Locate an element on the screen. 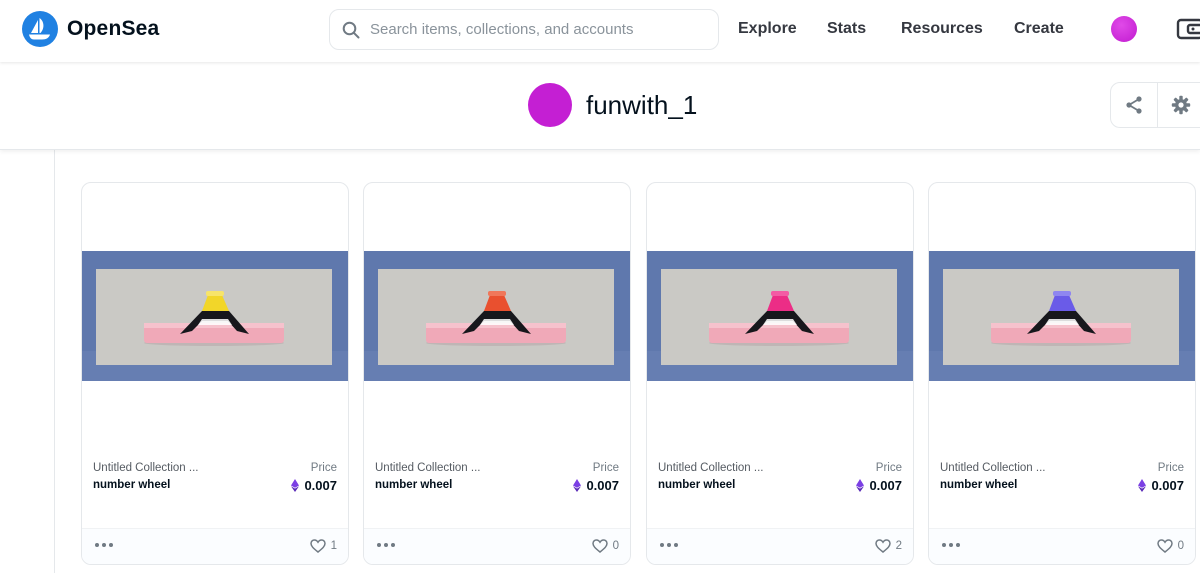  share-icon is located at coordinates (1134, 105).